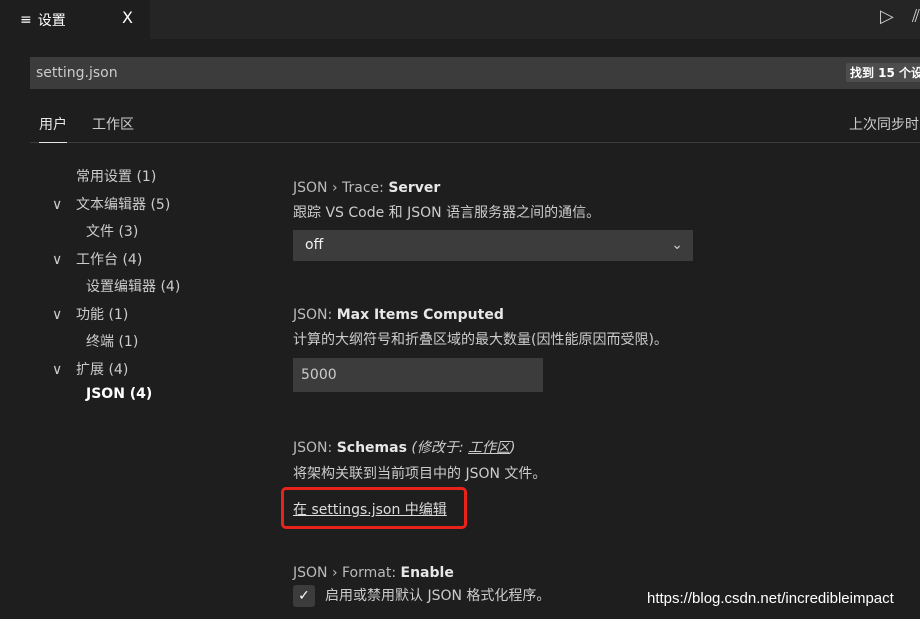  Describe the element at coordinates (883, 72) in the screenshot. I see `search-result-count: 找到 15 个设` at that location.